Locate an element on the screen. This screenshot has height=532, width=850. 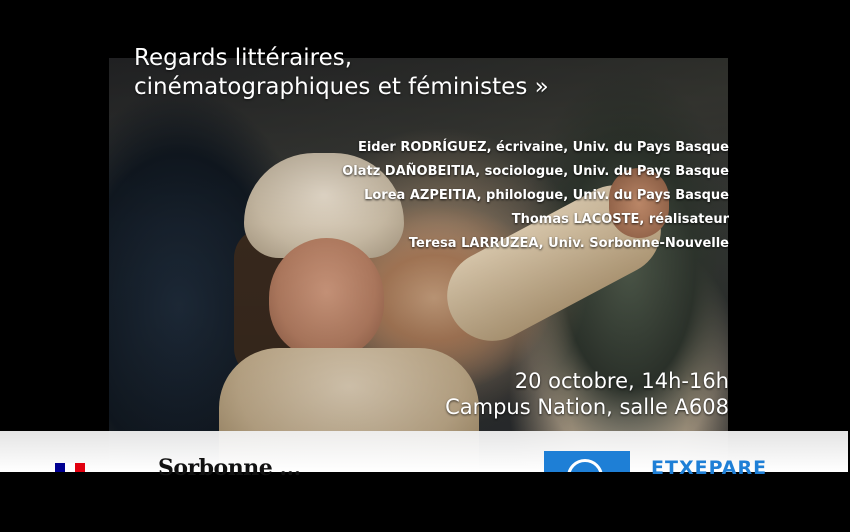
flag-white-stripe is located at coordinates (70, 467).